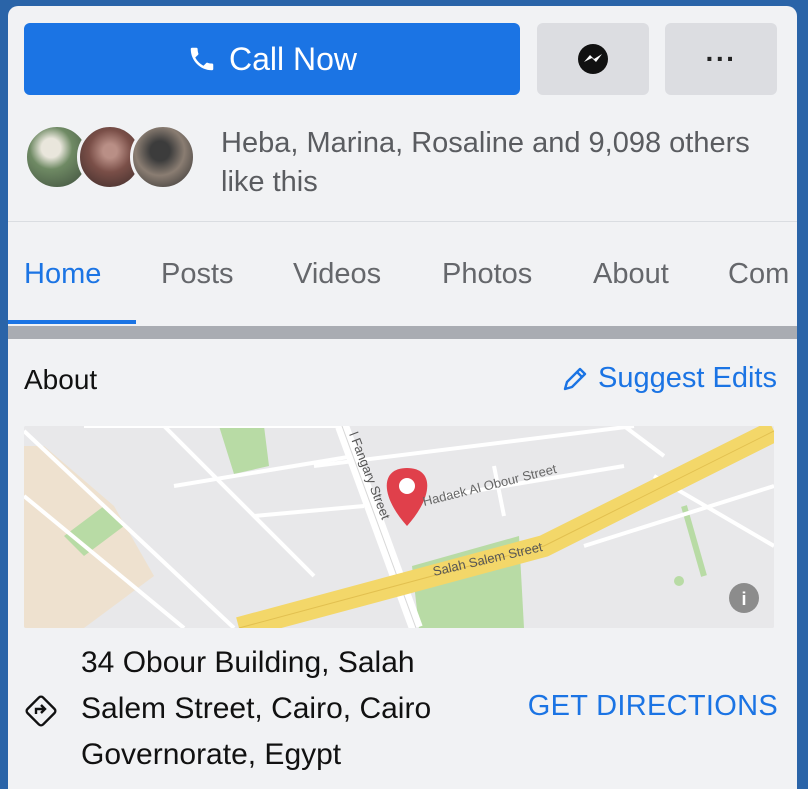 This screenshot has height=789, width=808. Describe the element at coordinates (758, 274) in the screenshot. I see `tab-community: Com` at that location.